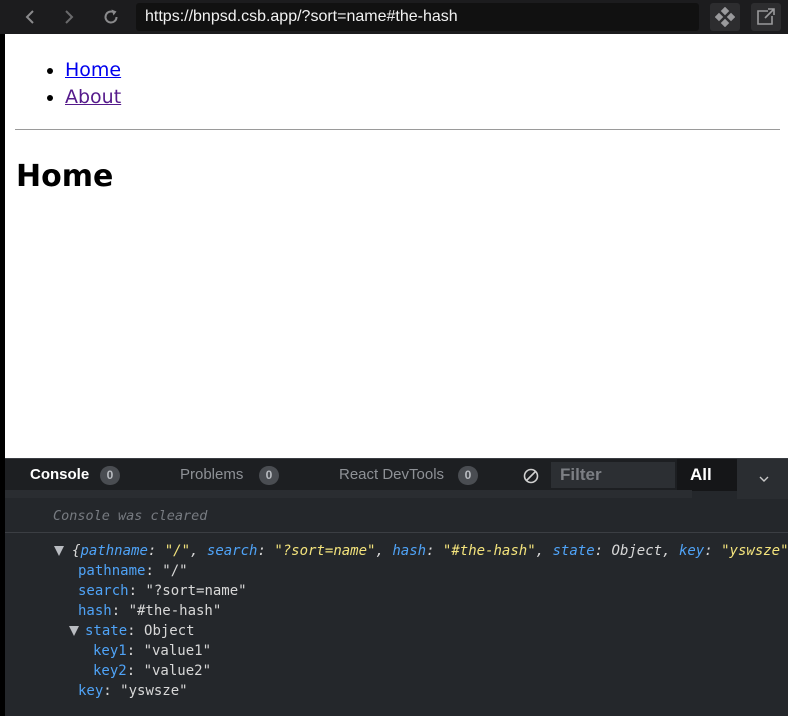 The height and width of the screenshot is (716, 788). I want to click on tab-react-devtools: React DevTools, so click(391, 475).